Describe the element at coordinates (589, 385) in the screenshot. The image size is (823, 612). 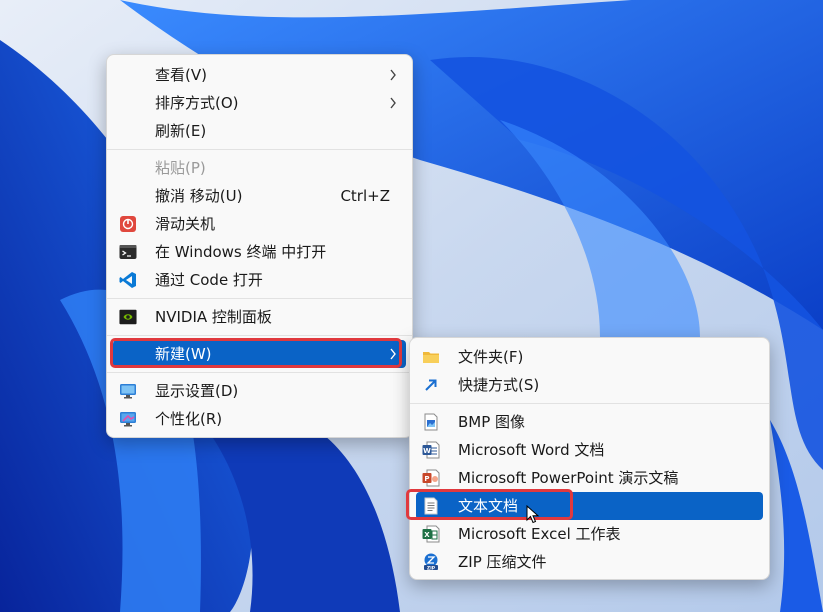
I see `submenu-item-shortcut: 快捷方式(S)` at that location.